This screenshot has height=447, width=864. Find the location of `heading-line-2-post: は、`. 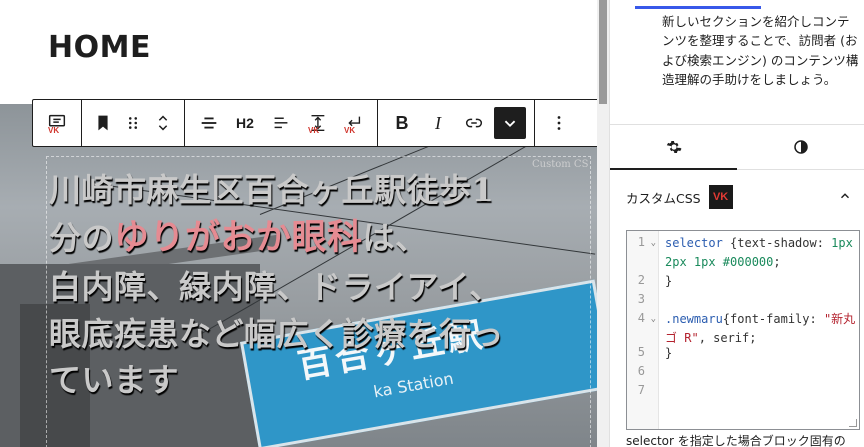

heading-line-2-post: は、 is located at coordinates (395, 238).